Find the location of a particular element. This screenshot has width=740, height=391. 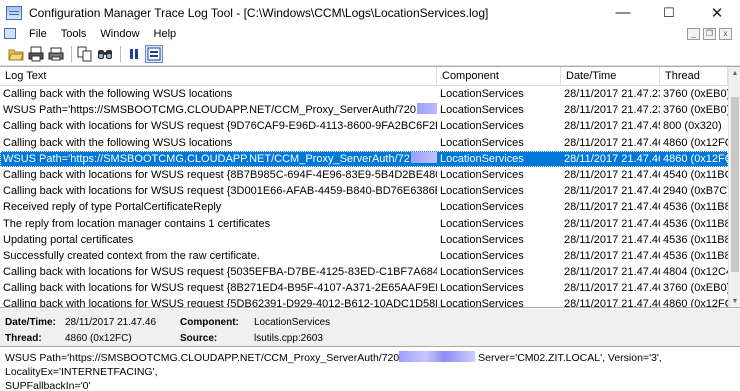

thread-cell-text: 3760 (0xEB0) is located at coordinates (695, 110).